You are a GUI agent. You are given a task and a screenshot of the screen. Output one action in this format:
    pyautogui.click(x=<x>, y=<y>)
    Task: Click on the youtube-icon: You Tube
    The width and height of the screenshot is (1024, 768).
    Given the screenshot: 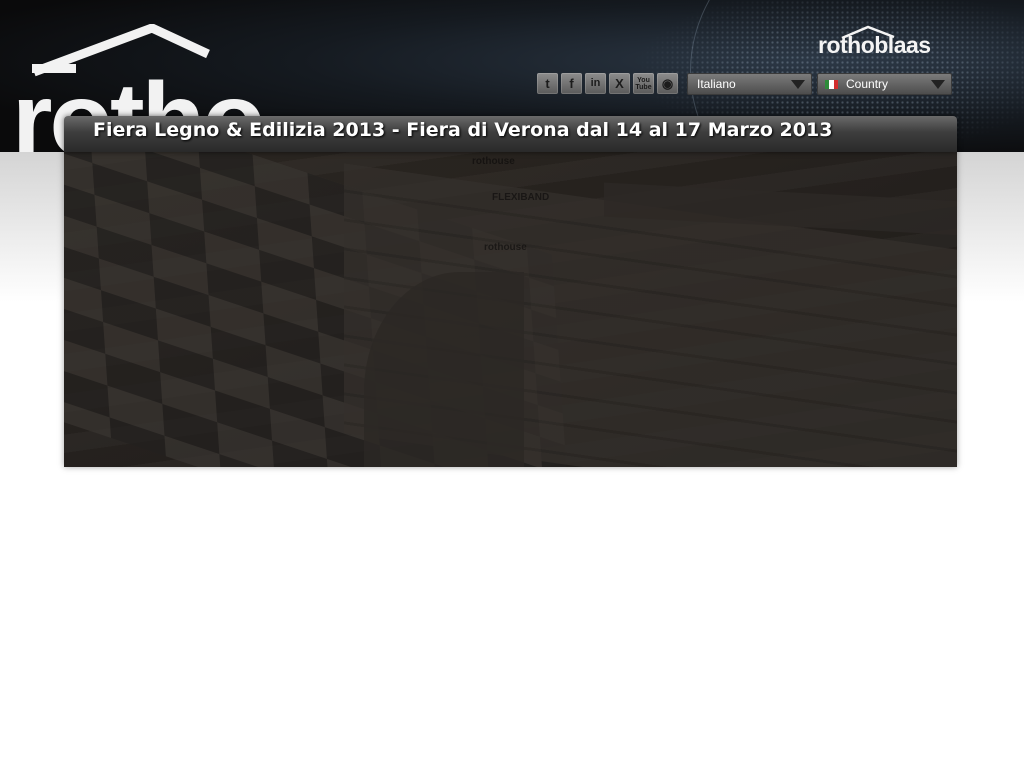 What is the action you would take?
    pyautogui.click(x=643, y=83)
    